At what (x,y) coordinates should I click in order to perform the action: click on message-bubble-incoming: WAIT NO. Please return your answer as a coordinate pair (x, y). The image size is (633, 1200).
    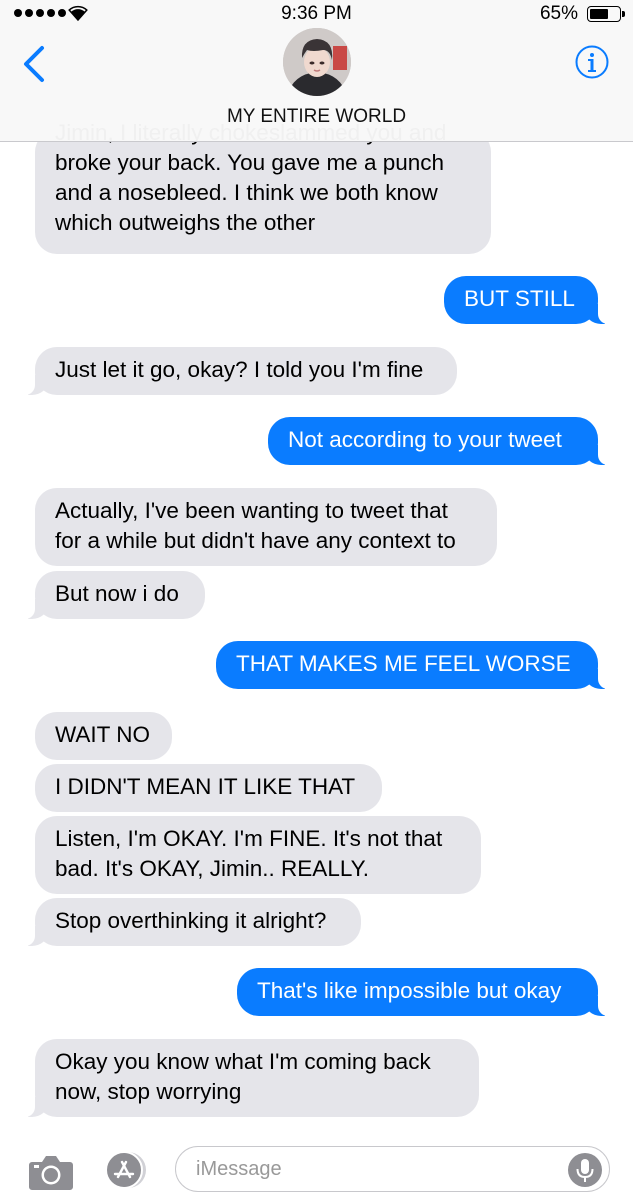
    Looking at the image, I should click on (103, 736).